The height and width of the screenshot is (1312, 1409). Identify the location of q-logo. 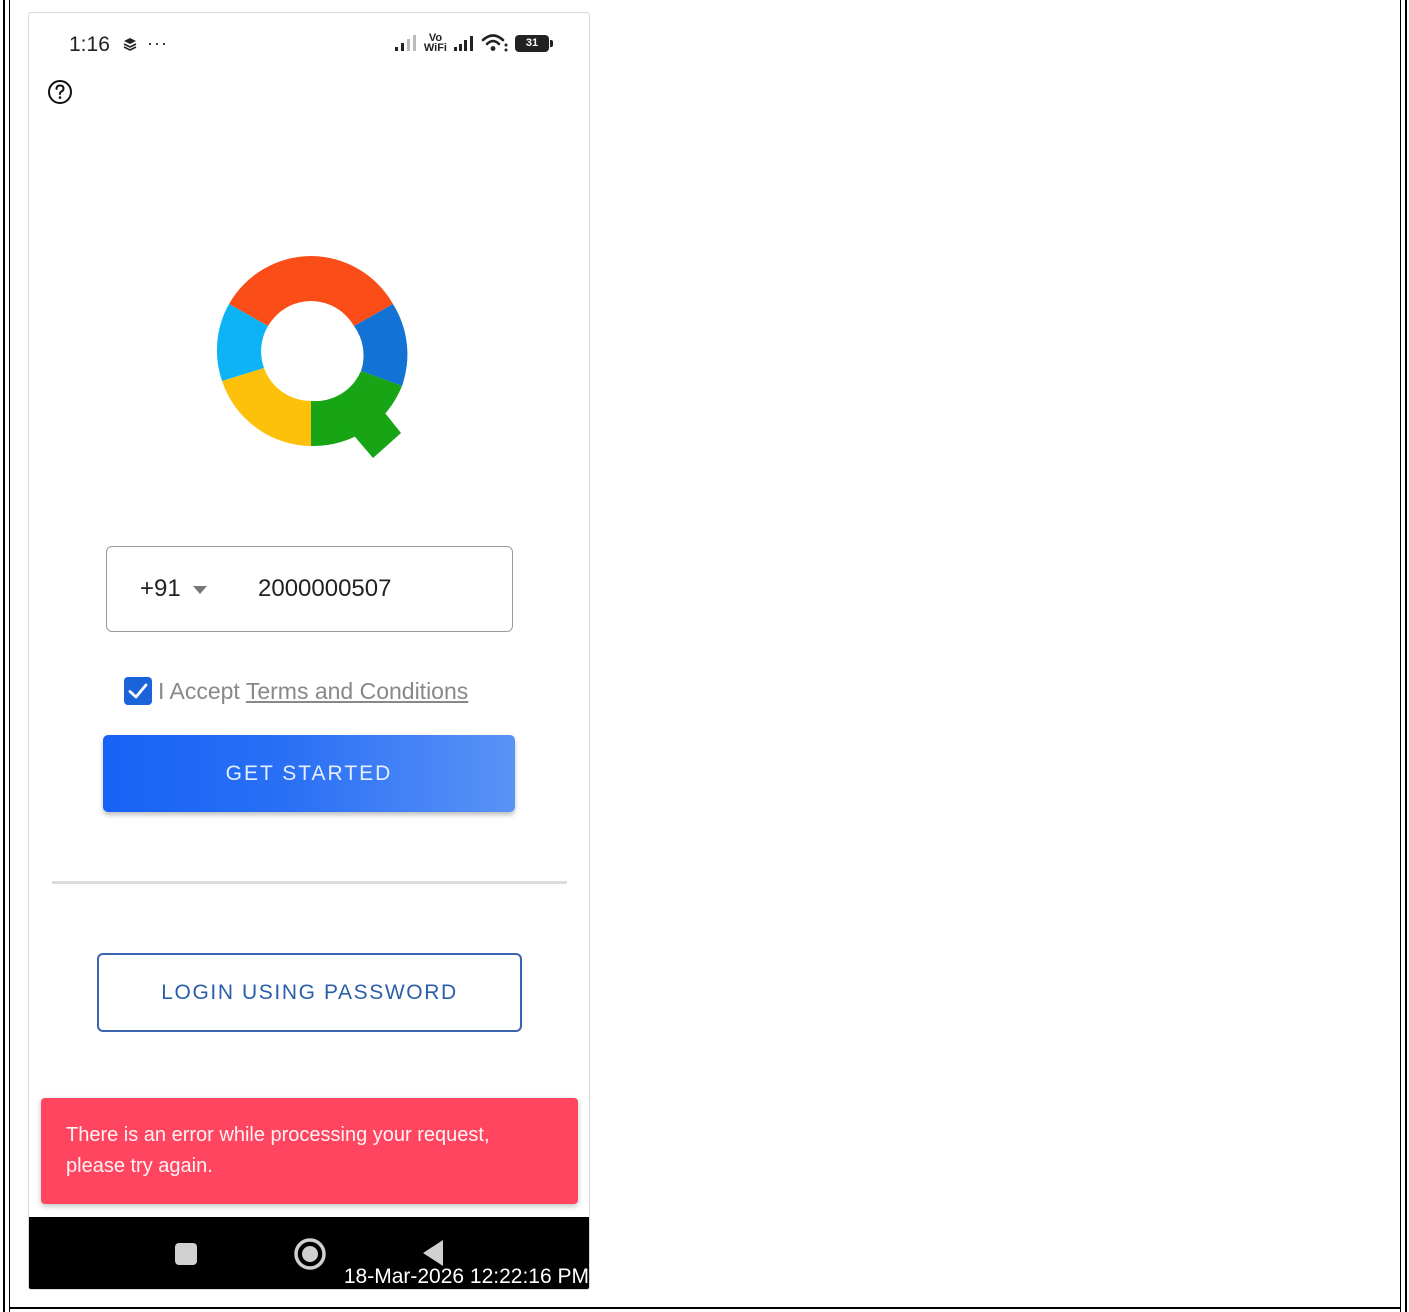
(312, 357).